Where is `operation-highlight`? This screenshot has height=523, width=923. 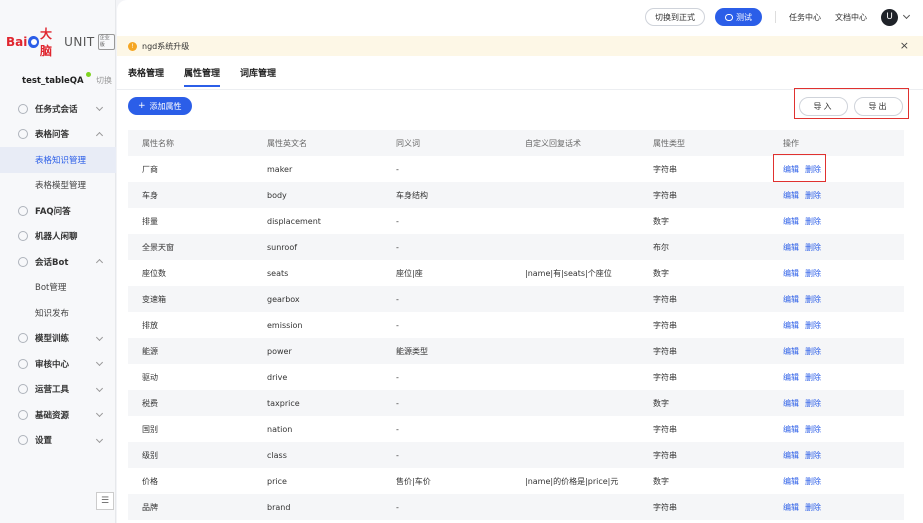
operation-highlight is located at coordinates (799, 168).